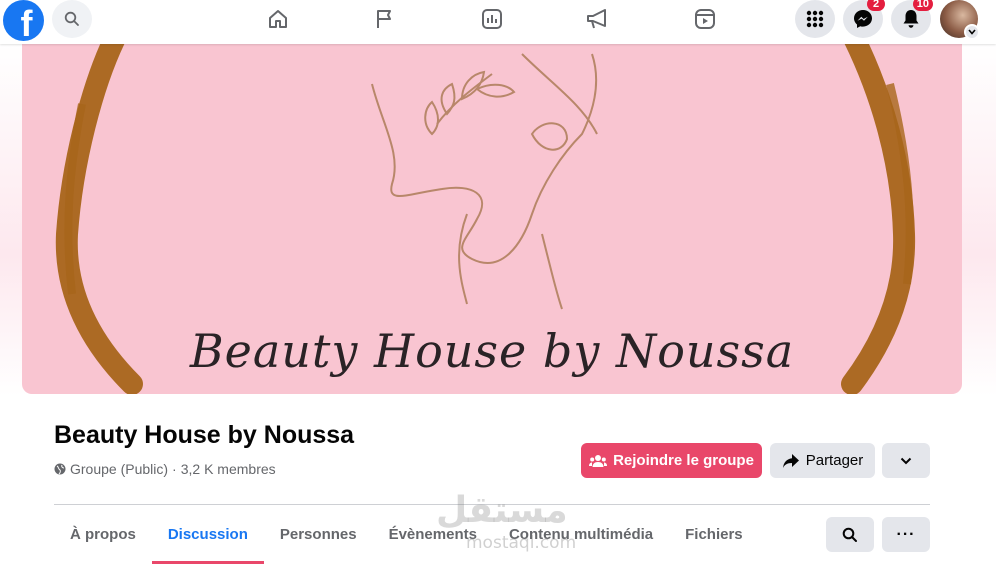 Image resolution: width=996 pixels, height=564 pixels. Describe the element at coordinates (204, 435) in the screenshot. I see `group-title: Beauty House by Noussa` at that location.